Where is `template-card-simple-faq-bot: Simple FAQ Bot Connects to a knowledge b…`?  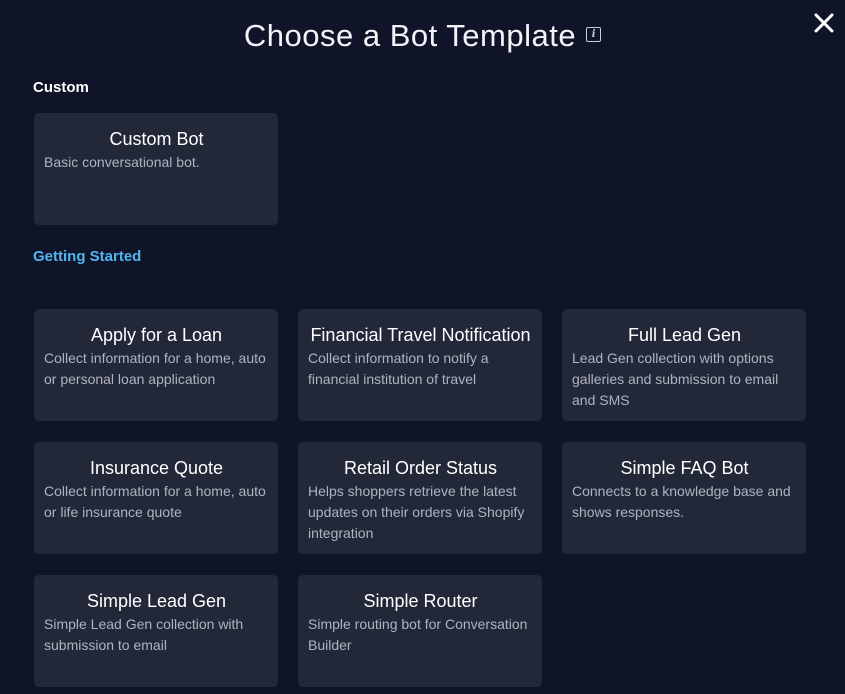
template-card-simple-faq-bot: Simple FAQ Bot Connects to a knowledge b… is located at coordinates (684, 498).